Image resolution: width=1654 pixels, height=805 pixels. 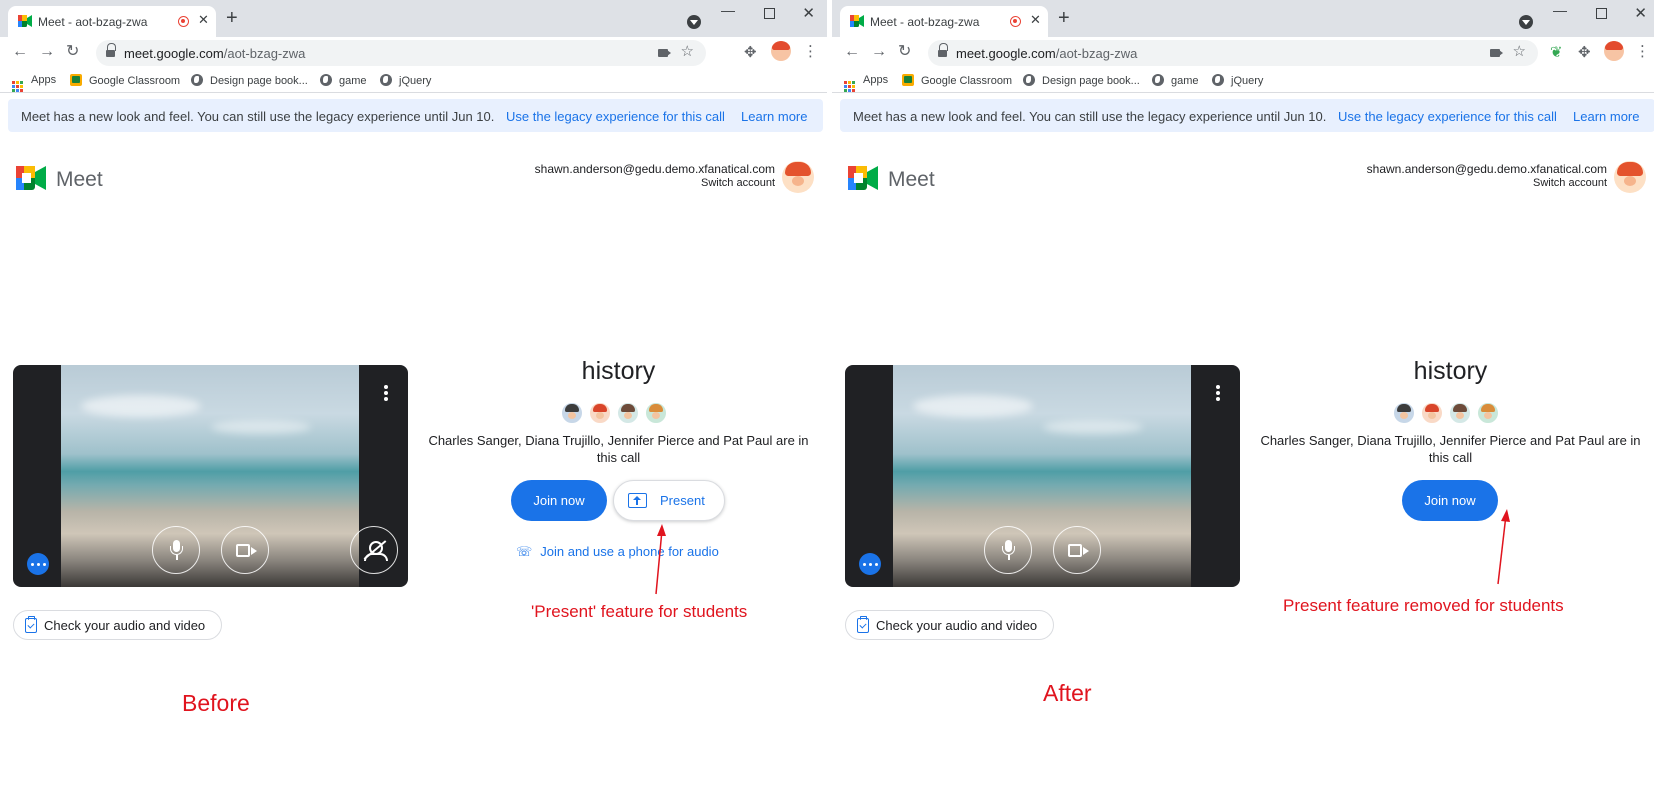 I want to click on before-caption: Before, so click(x=216, y=703).